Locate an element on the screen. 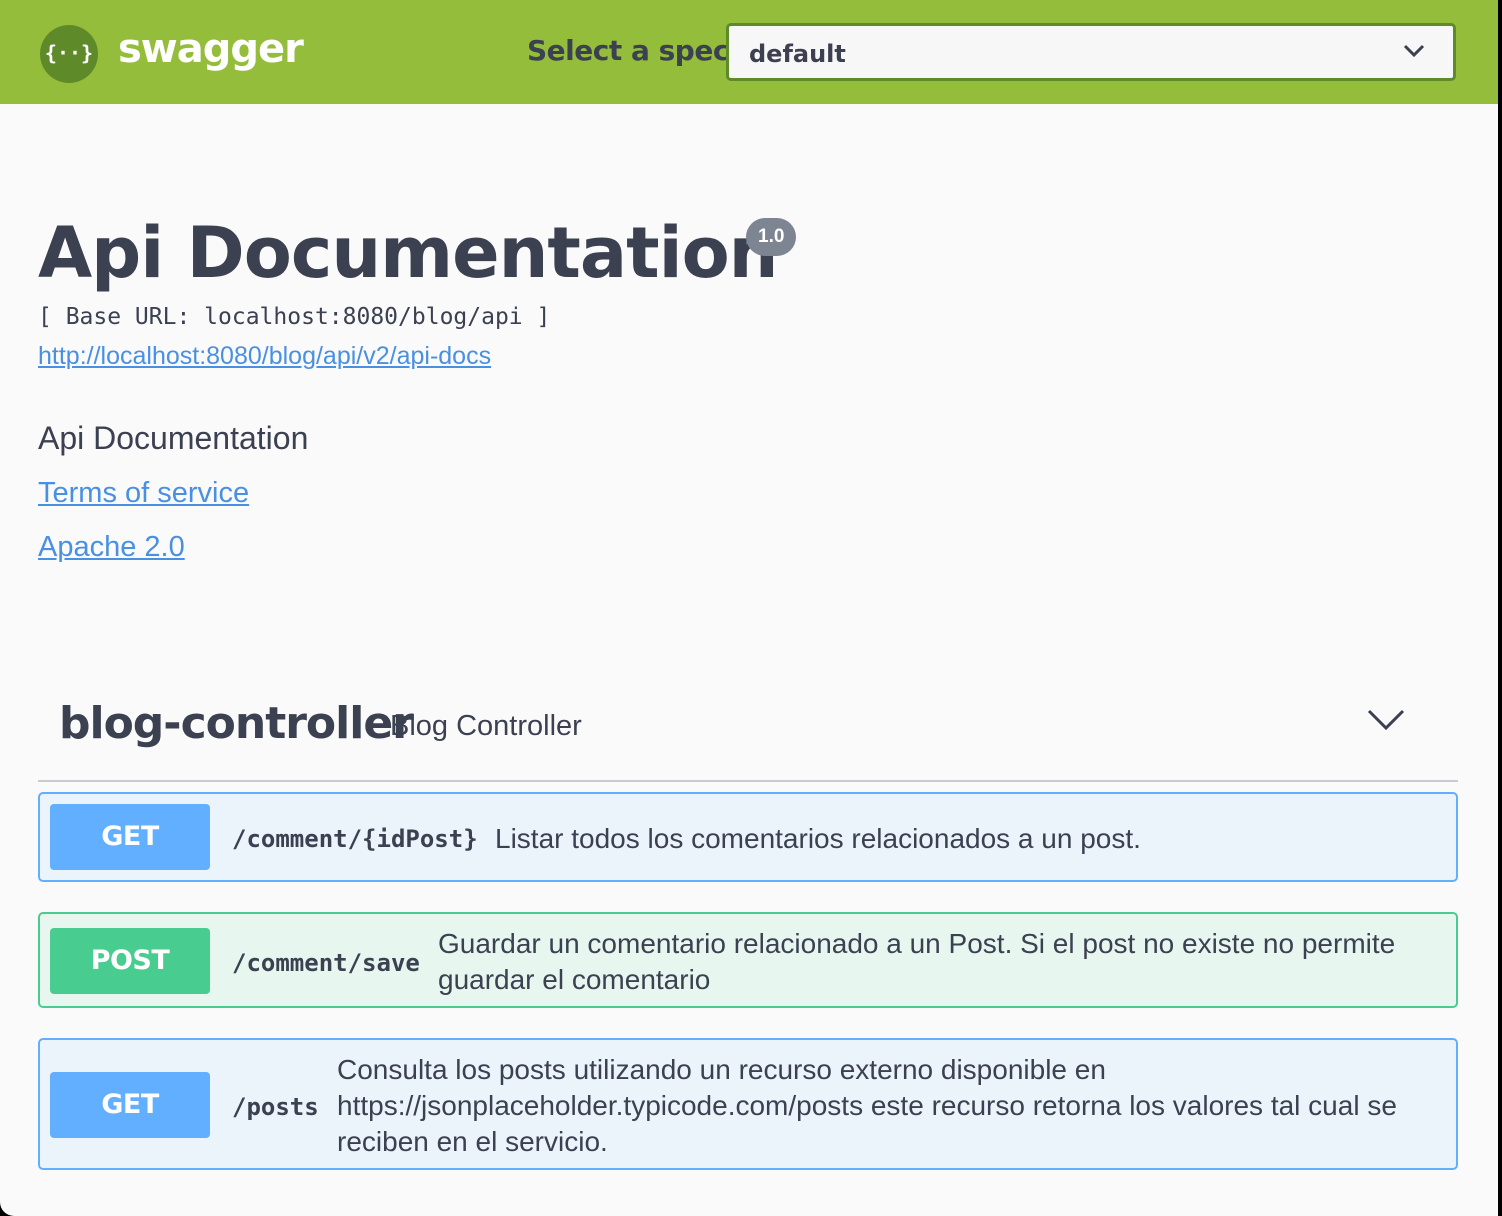 Image resolution: width=1502 pixels, height=1216 pixels. spec-select: default is located at coordinates (1091, 52).